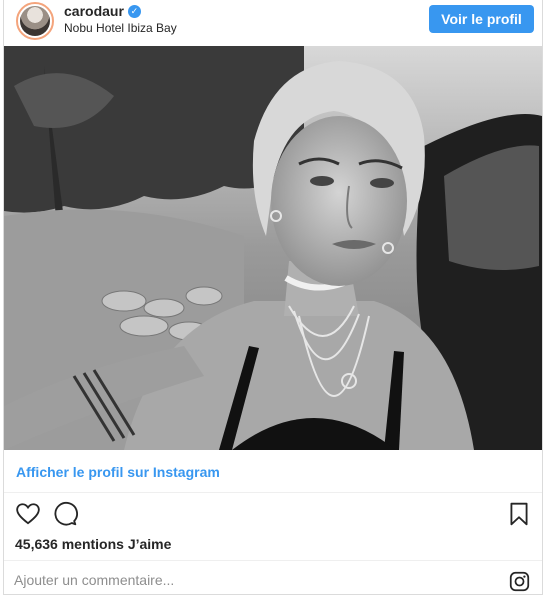 This screenshot has width=547, height=595. I want to click on eye-right, so click(382, 183).